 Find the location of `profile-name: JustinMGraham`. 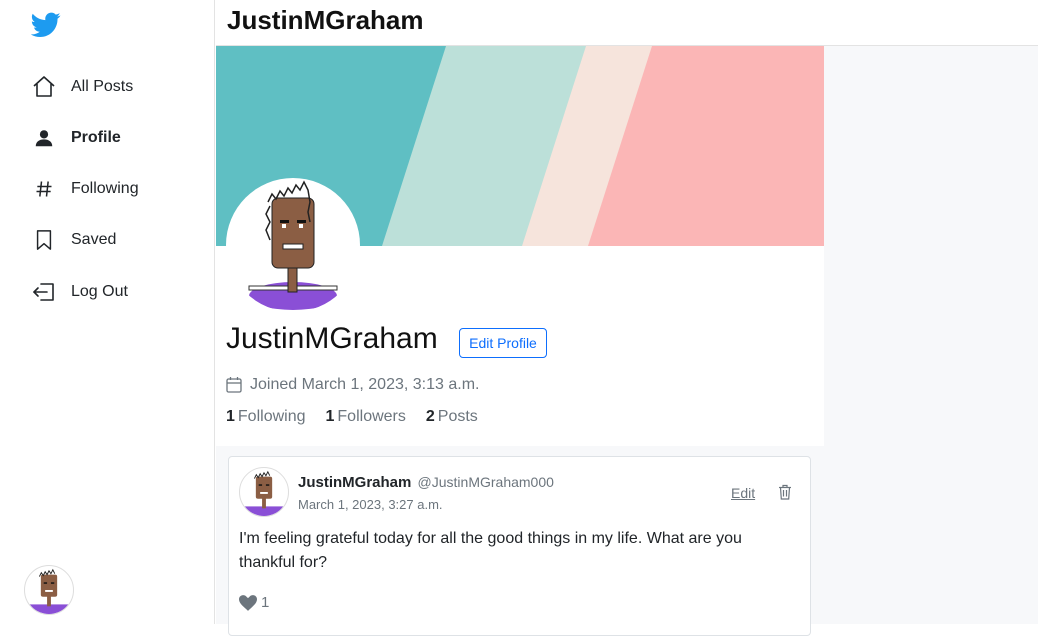

profile-name: JustinMGraham is located at coordinates (332, 338).